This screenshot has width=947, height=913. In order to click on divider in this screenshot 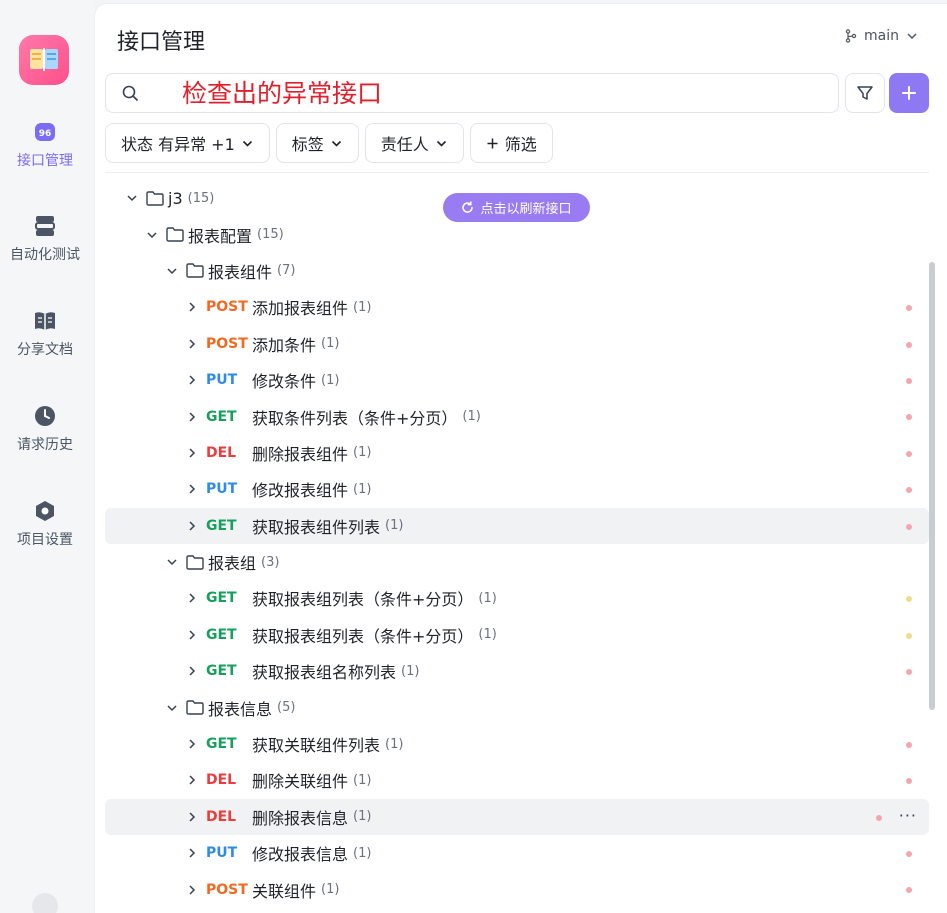, I will do `click(517, 172)`.